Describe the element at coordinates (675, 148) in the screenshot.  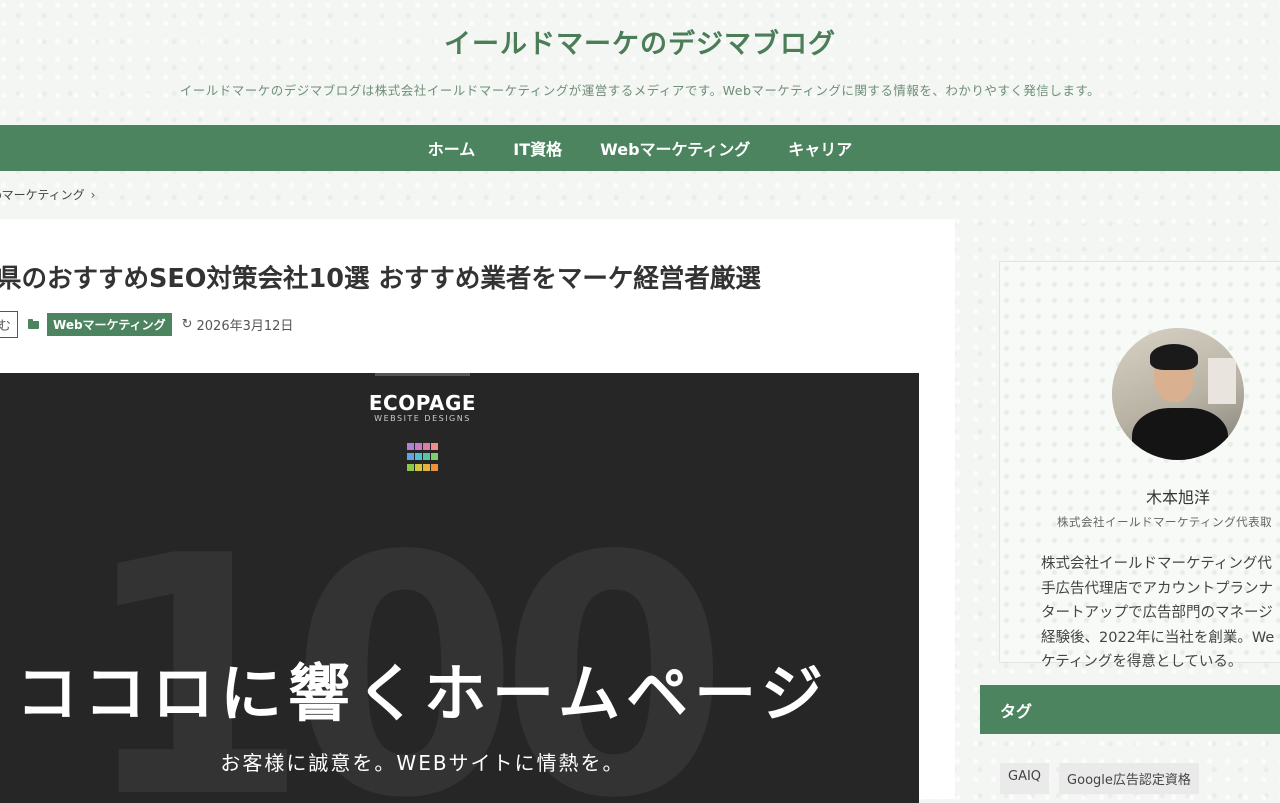
I see `nav-item-web-marketing: Webマーケティング` at that location.